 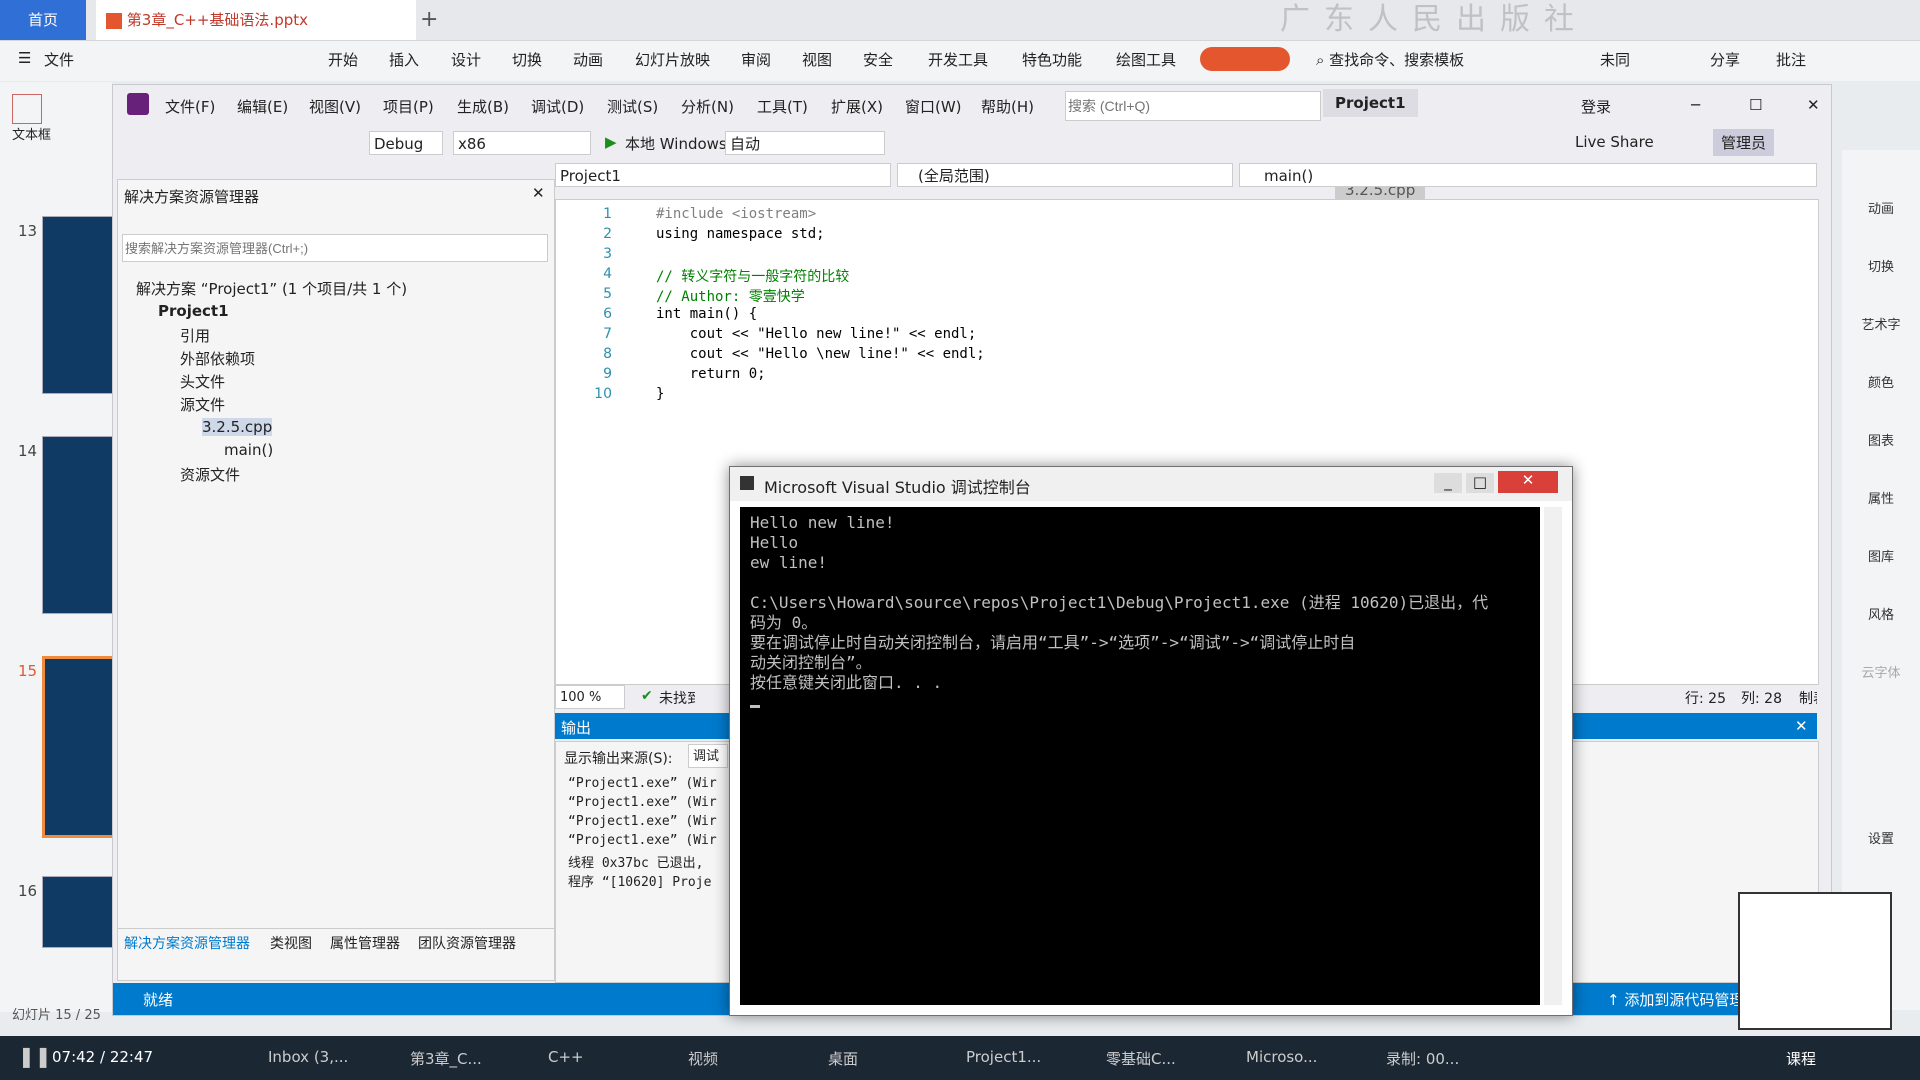 I want to click on tree-item: 解决方案 “Project1” (1 个项目/共 1 个), so click(x=271, y=288).